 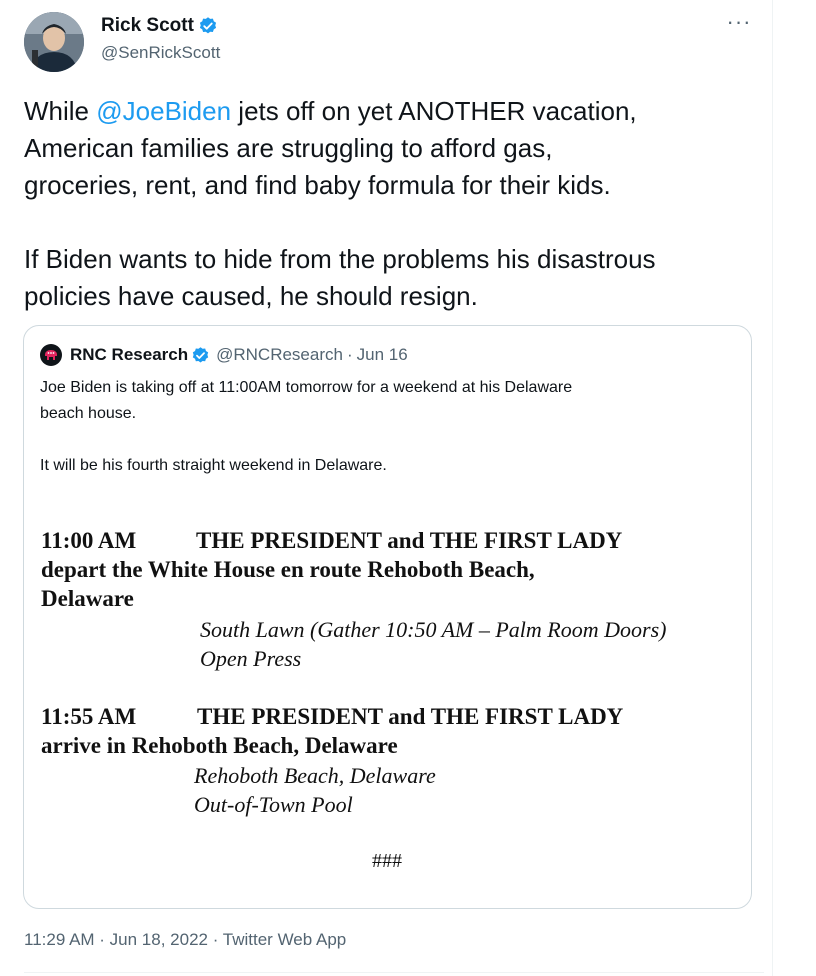 What do you see at coordinates (129, 355) in the screenshot?
I see `quoted-author-name: RNC Research` at bounding box center [129, 355].